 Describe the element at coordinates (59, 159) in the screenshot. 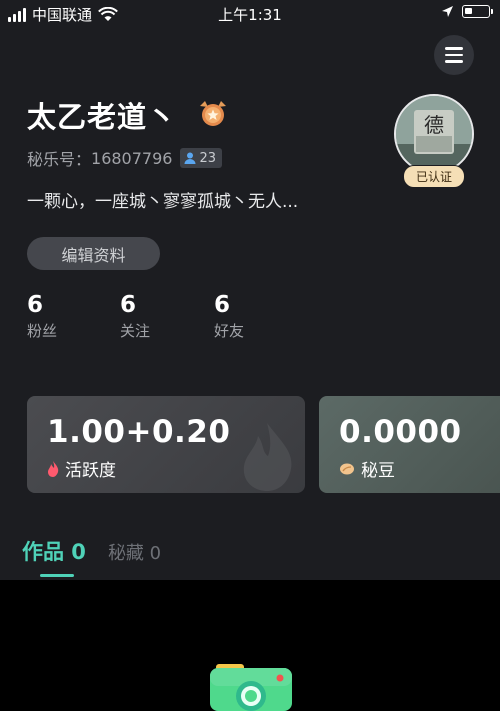

I see `user-id-label: 秘乐号：` at that location.